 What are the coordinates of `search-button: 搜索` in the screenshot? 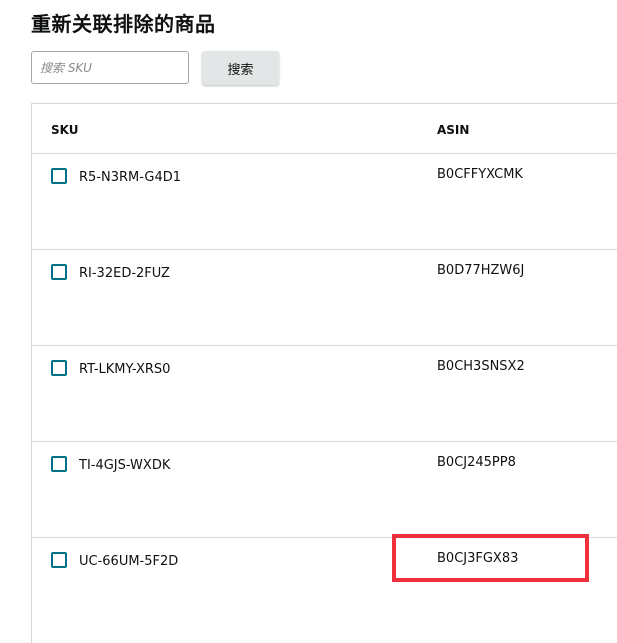 It's located at (240, 68).